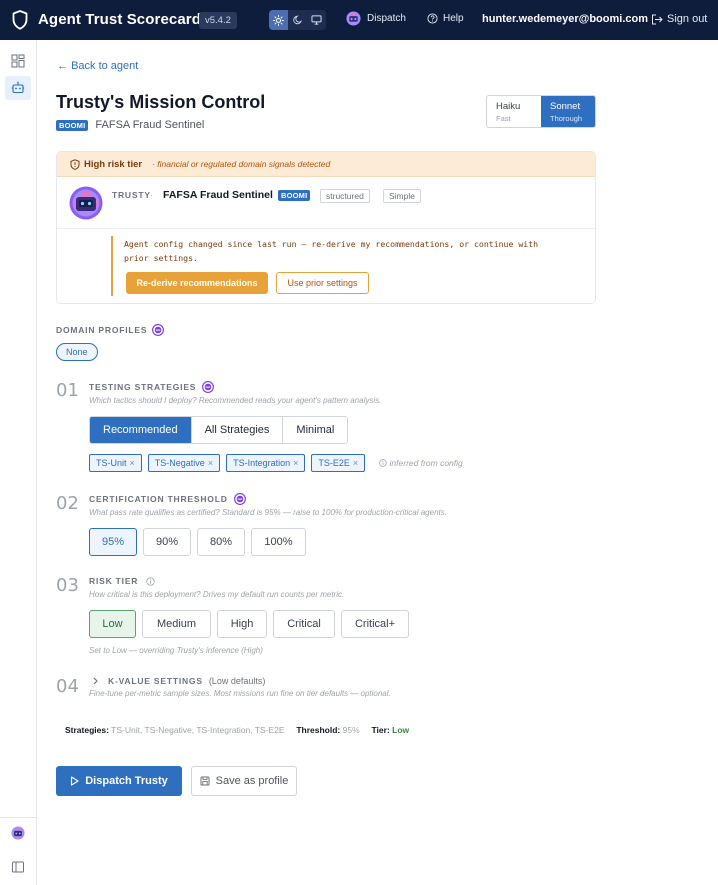 The width and height of the screenshot is (718, 885). I want to click on system-theme-button, so click(316, 20).